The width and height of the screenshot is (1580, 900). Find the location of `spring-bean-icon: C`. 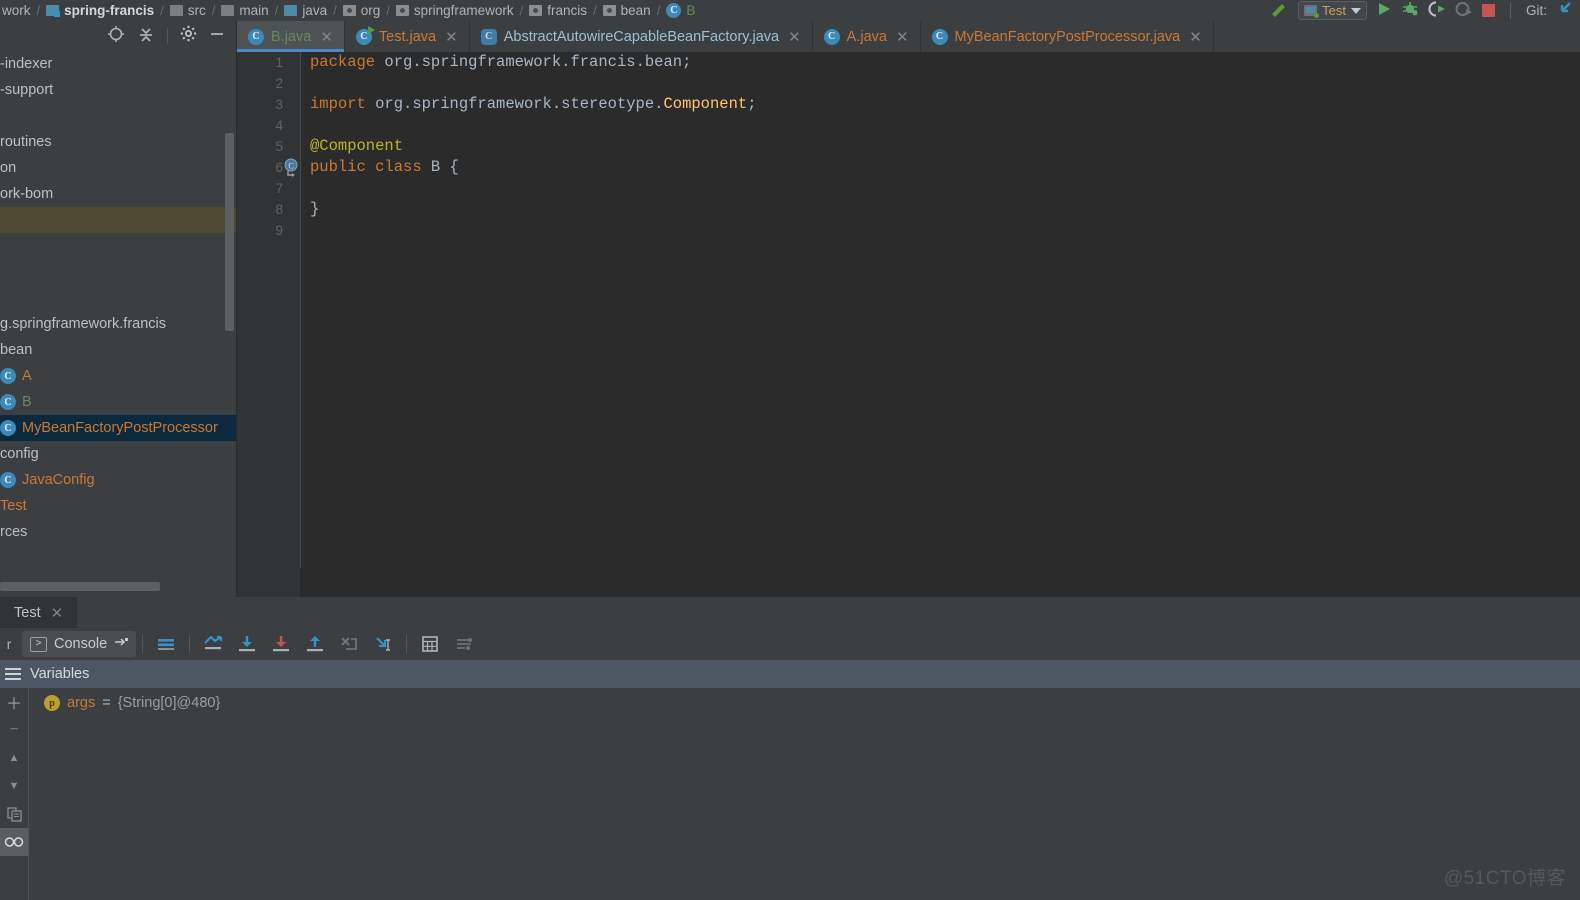

spring-bean-icon: C is located at coordinates (291, 167).